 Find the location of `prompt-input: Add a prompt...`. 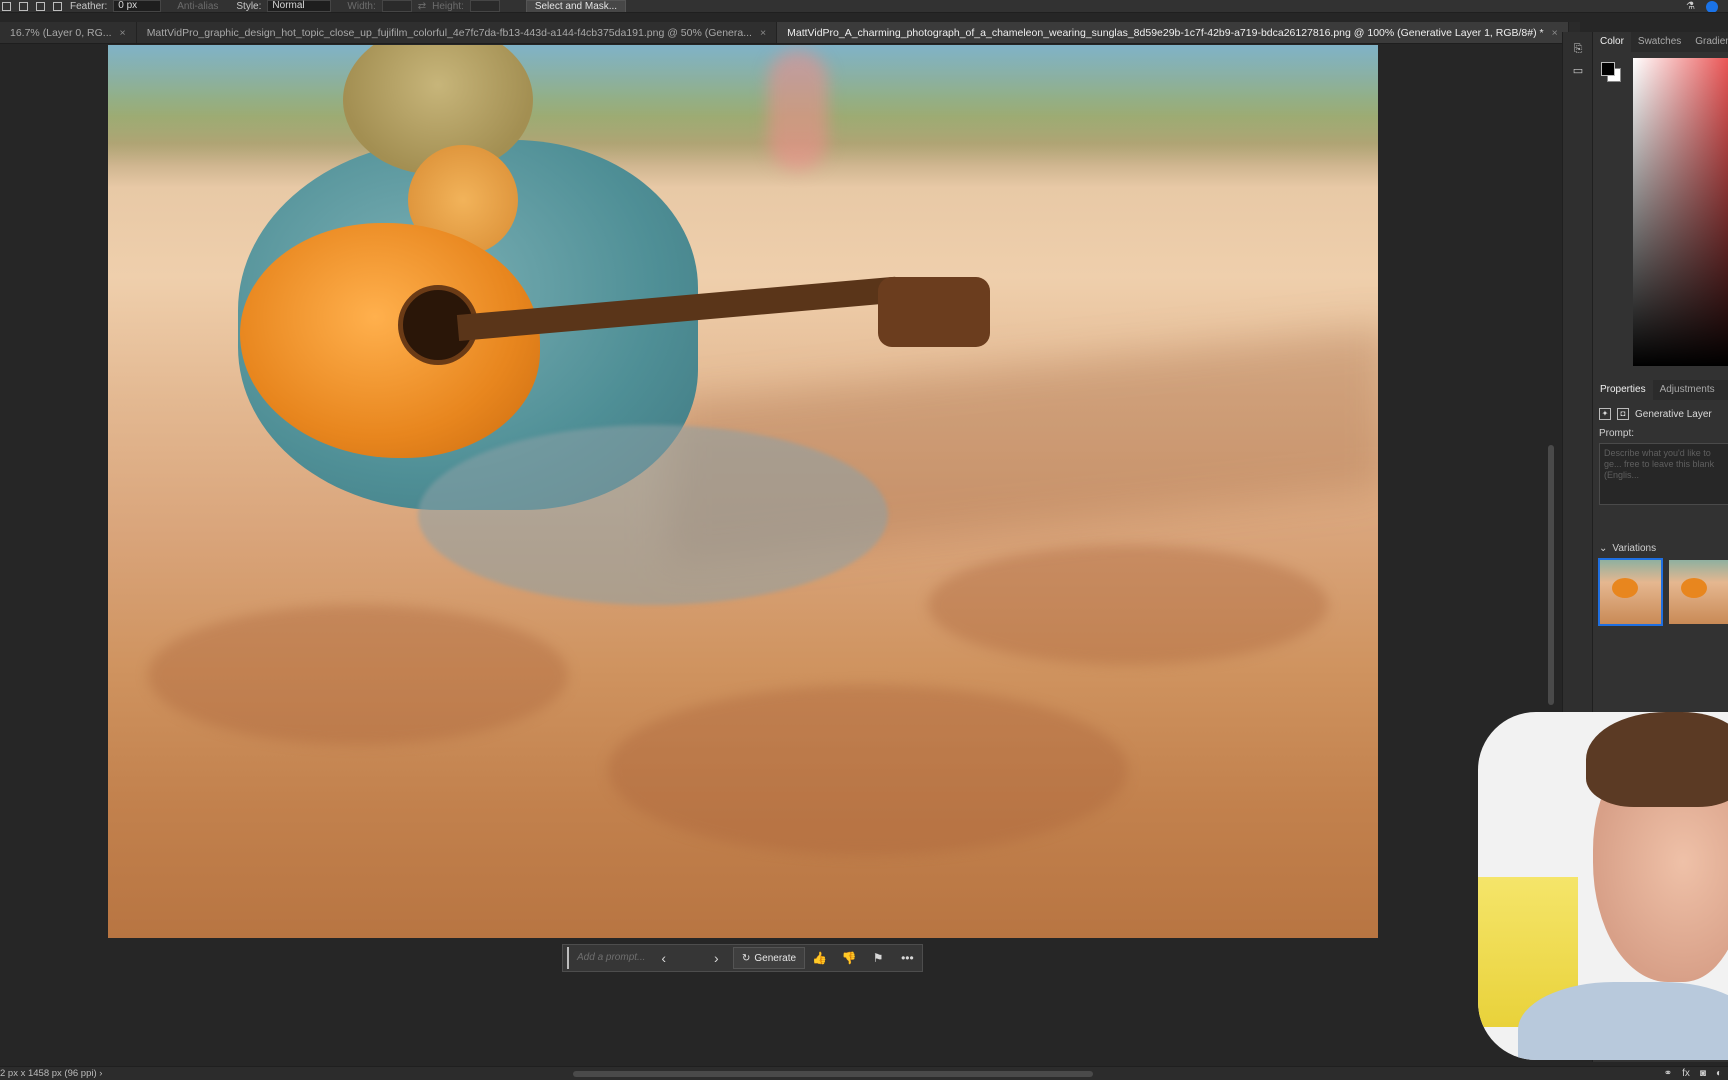

prompt-input: Add a prompt... is located at coordinates (609, 958).